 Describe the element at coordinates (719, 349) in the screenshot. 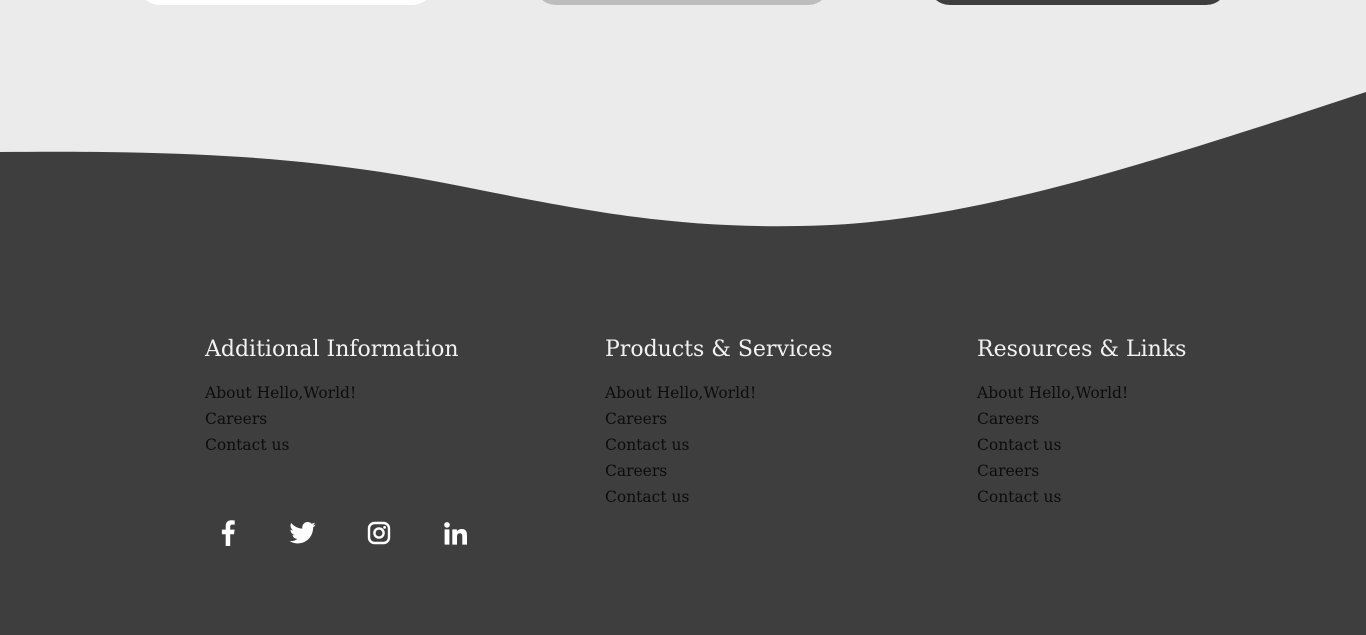

I see `footer-heading: Products & Services` at that location.